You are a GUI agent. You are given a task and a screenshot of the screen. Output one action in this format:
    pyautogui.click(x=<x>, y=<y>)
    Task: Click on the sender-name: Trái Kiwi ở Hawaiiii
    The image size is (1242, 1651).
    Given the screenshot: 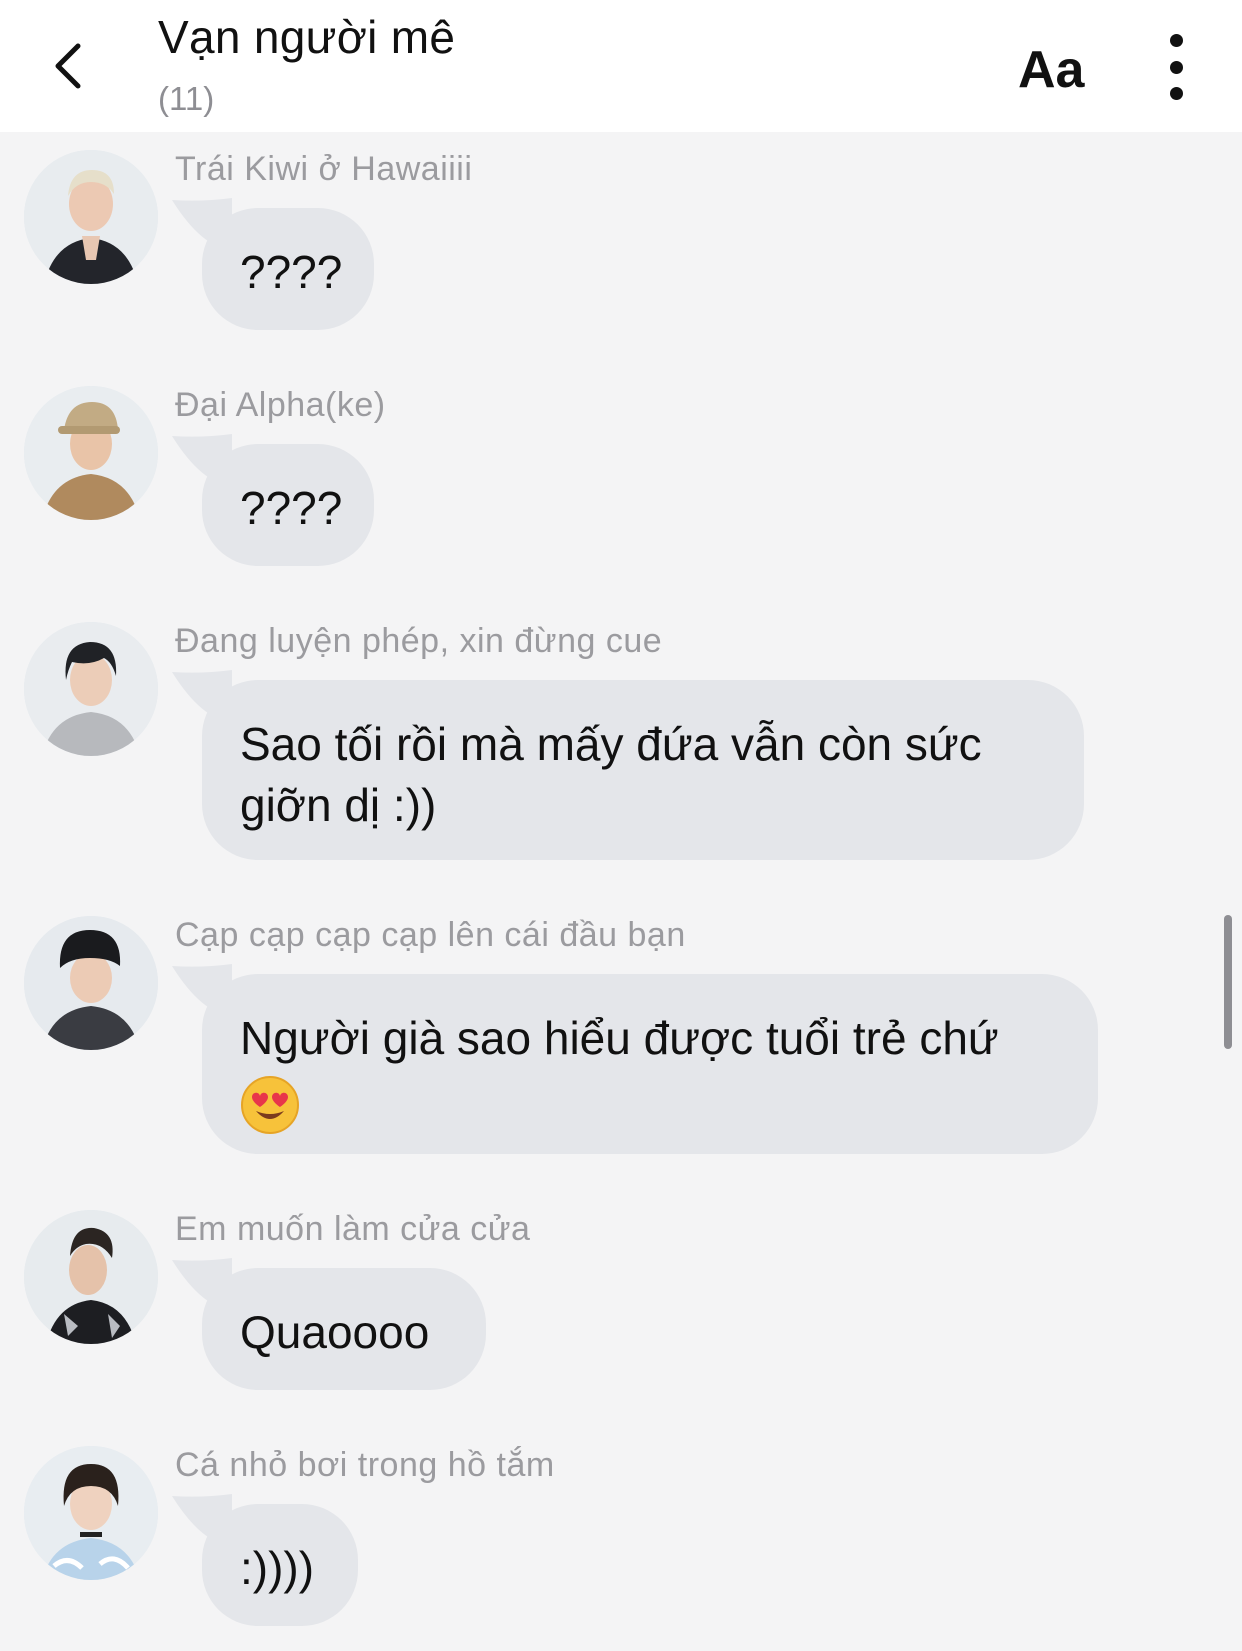 What is the action you would take?
    pyautogui.click(x=324, y=169)
    